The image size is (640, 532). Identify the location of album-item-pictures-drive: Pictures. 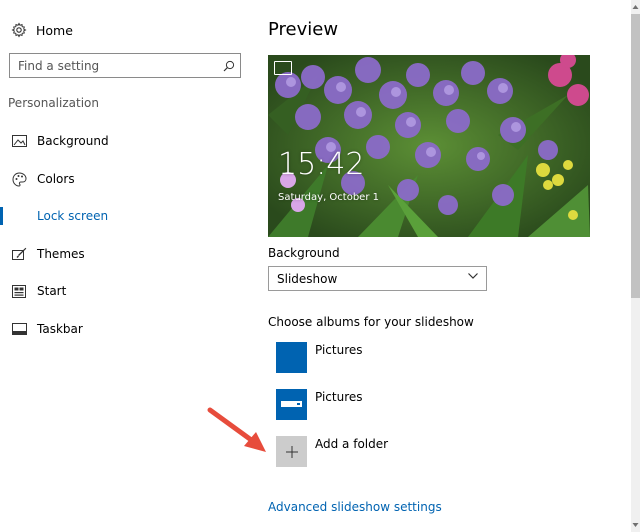
(319, 404).